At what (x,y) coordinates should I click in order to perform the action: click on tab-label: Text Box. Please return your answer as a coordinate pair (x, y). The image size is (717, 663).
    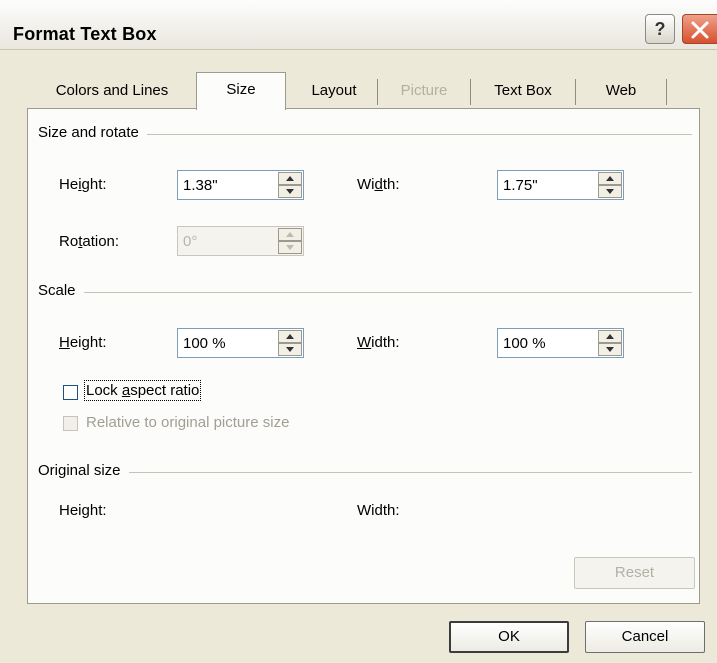
    Looking at the image, I should click on (523, 90).